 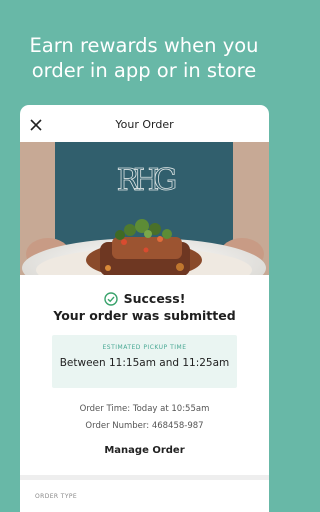 What do you see at coordinates (144, 315) in the screenshot?
I see `submitted-message: Your order was submitted` at bounding box center [144, 315].